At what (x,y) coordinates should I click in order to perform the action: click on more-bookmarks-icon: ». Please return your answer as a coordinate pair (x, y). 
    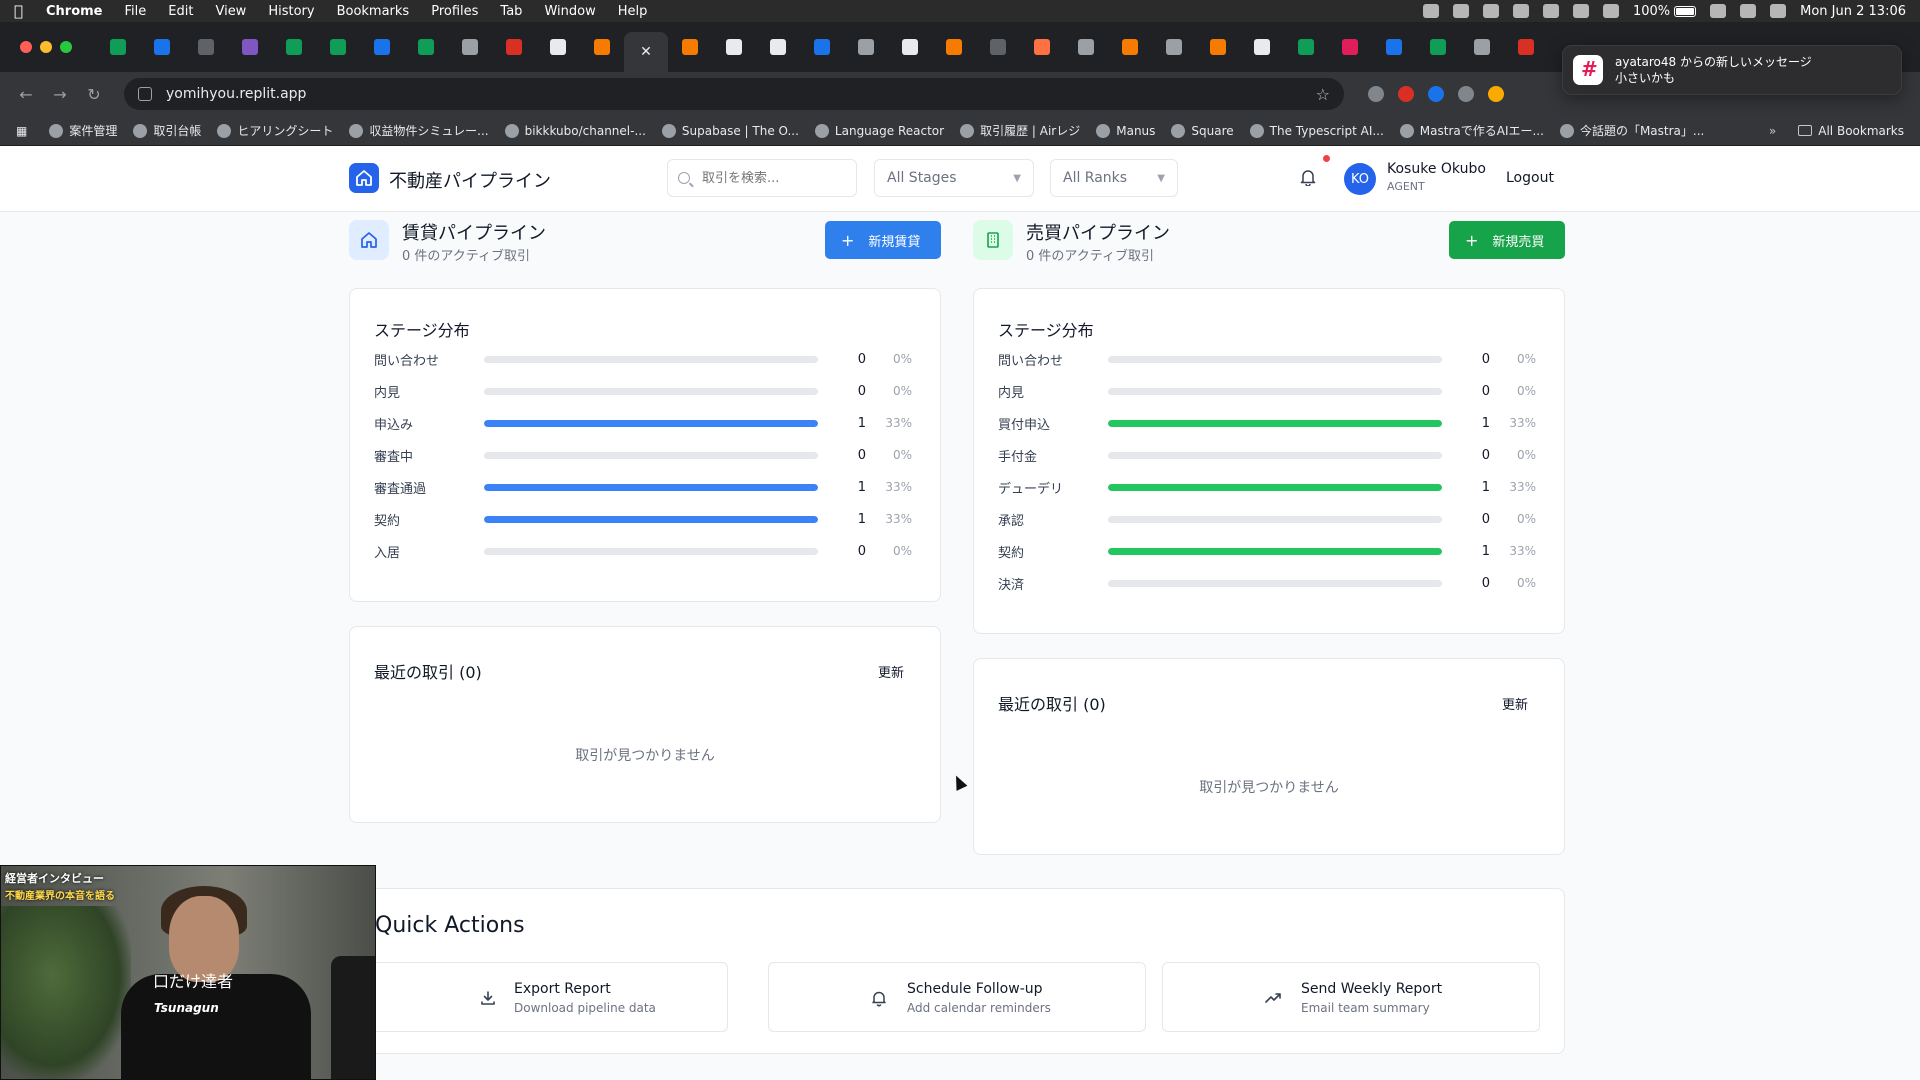
    Looking at the image, I should click on (1772, 131).